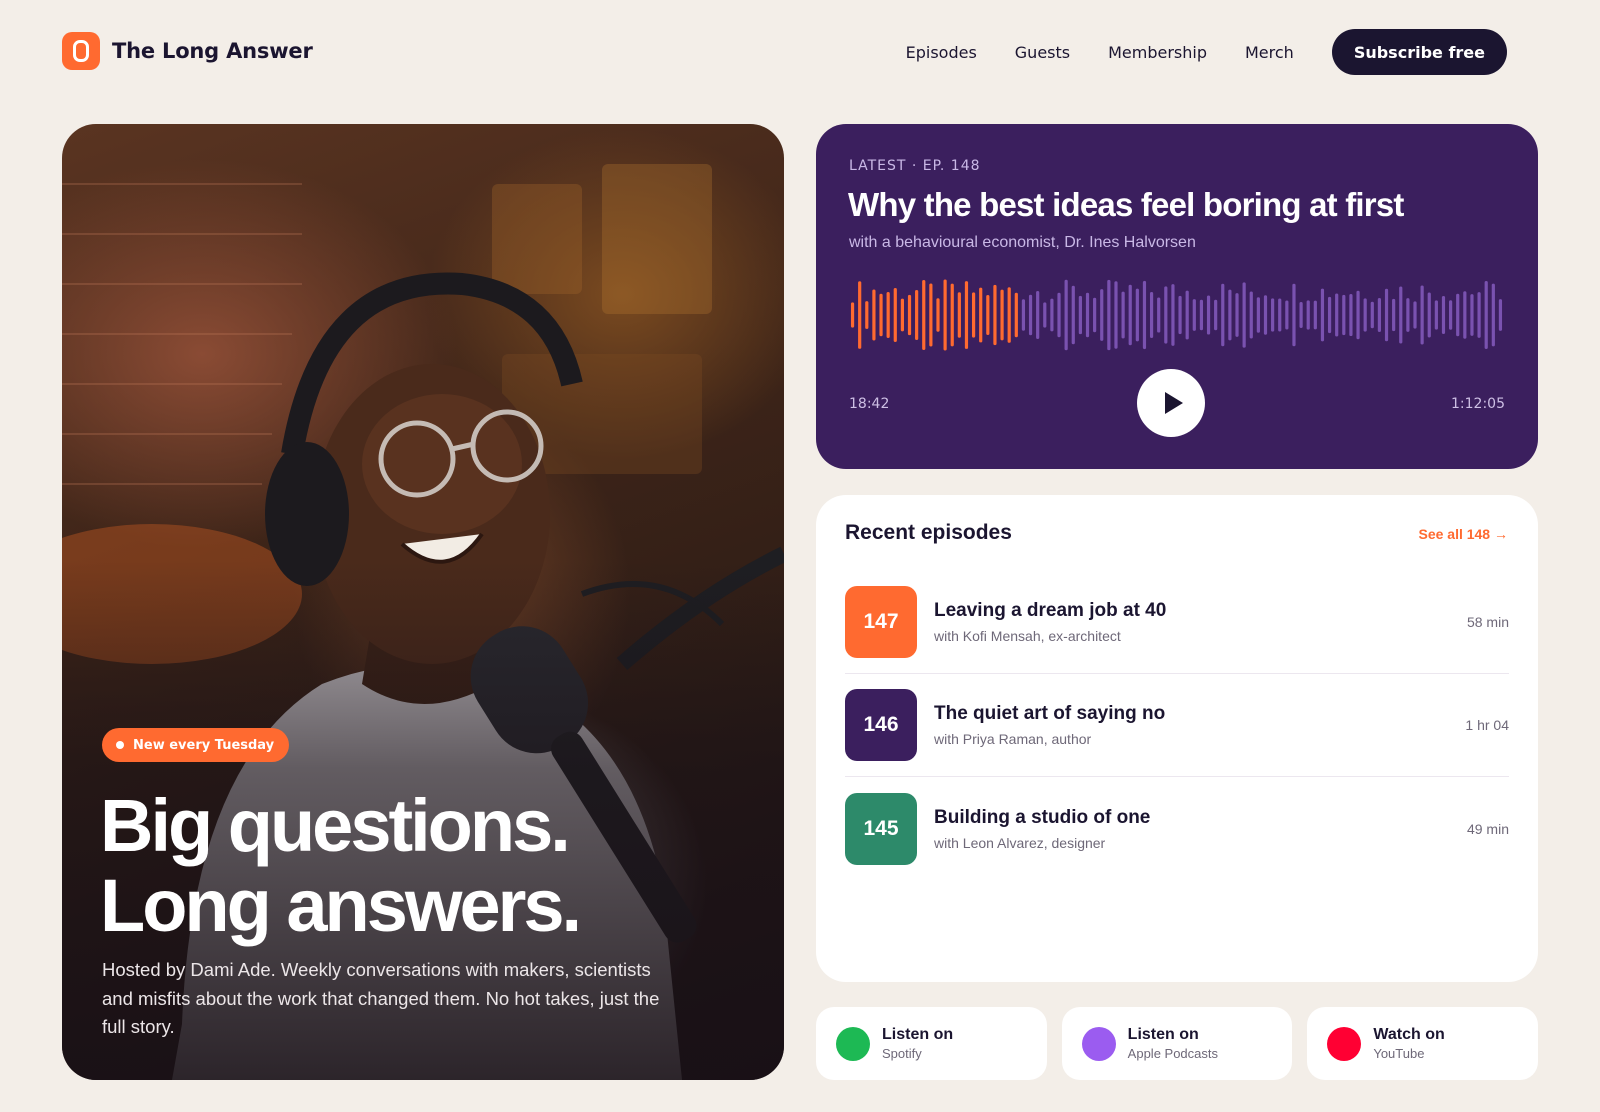 The height and width of the screenshot is (1112, 1600). Describe the element at coordinates (853, 1043) in the screenshot. I see `spotify-icon` at that location.